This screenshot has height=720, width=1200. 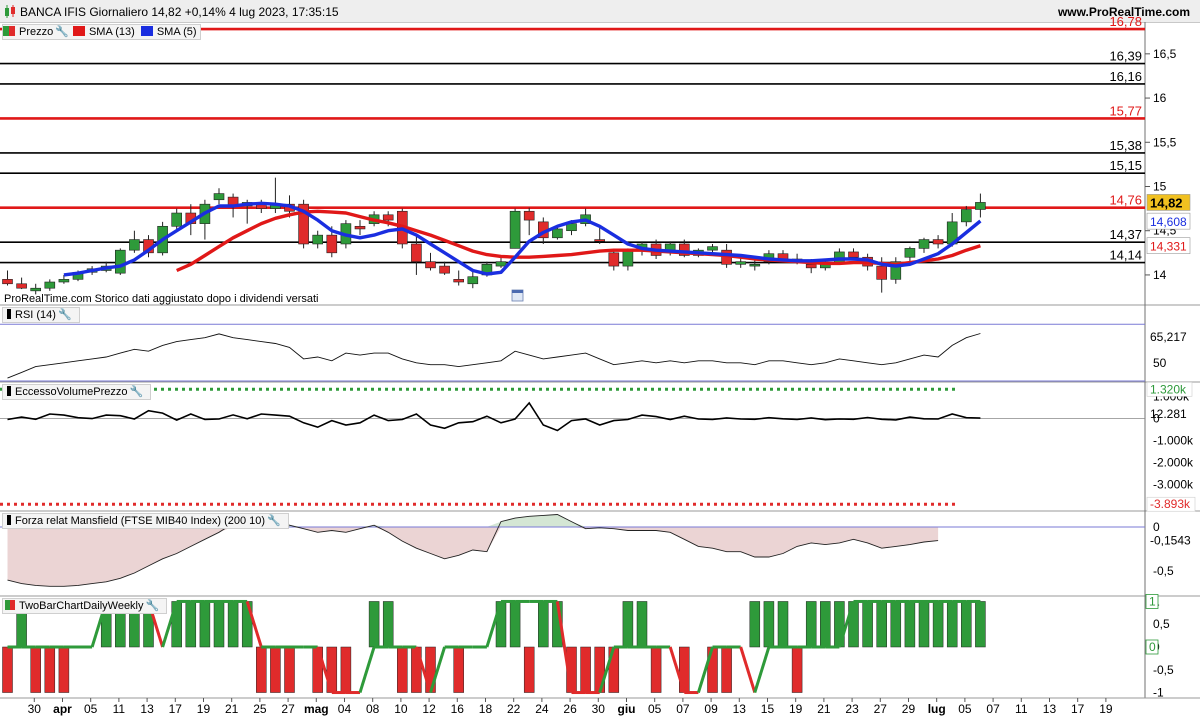 What do you see at coordinates (494, 356) in the screenshot?
I see `rsi-line` at bounding box center [494, 356].